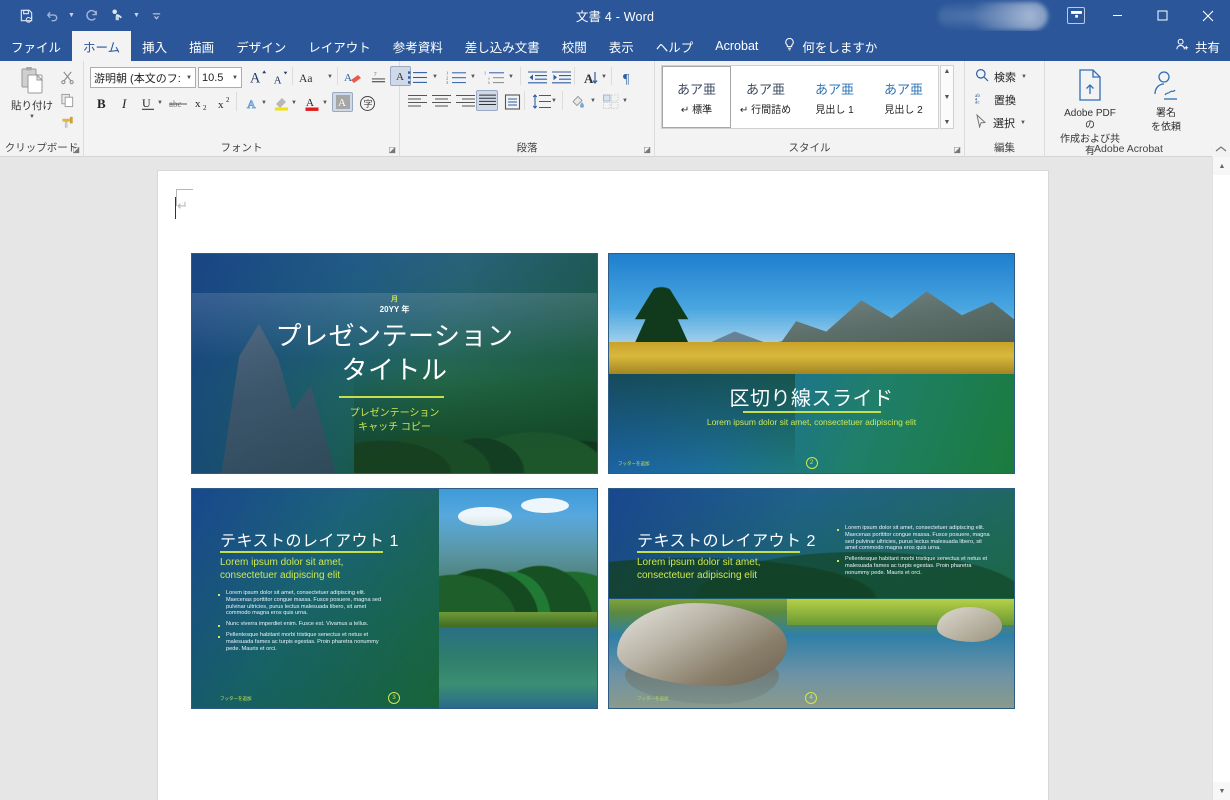  I want to click on tab-layout: レイアウト, so click(339, 46).